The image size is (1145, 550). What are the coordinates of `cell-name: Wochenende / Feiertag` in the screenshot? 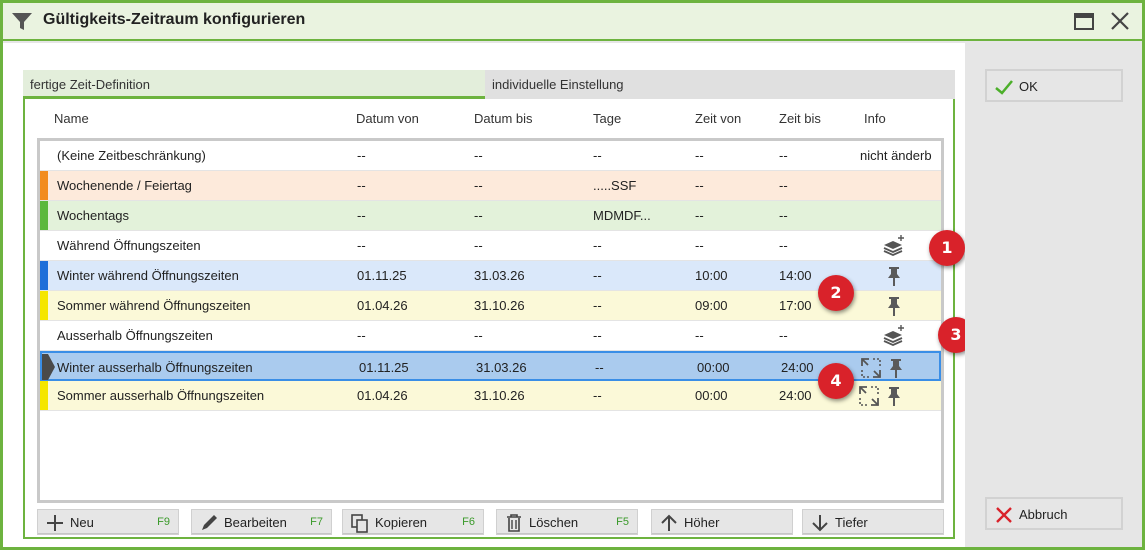 It's located at (124, 185).